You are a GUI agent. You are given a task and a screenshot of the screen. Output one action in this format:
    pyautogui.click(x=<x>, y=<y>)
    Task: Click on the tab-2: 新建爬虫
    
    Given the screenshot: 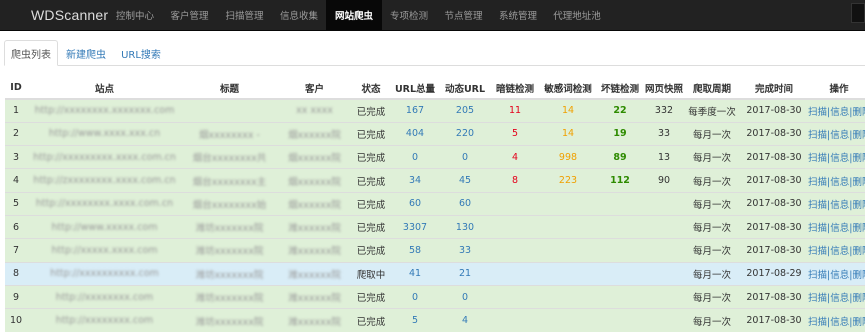 What is the action you would take?
    pyautogui.click(x=86, y=53)
    